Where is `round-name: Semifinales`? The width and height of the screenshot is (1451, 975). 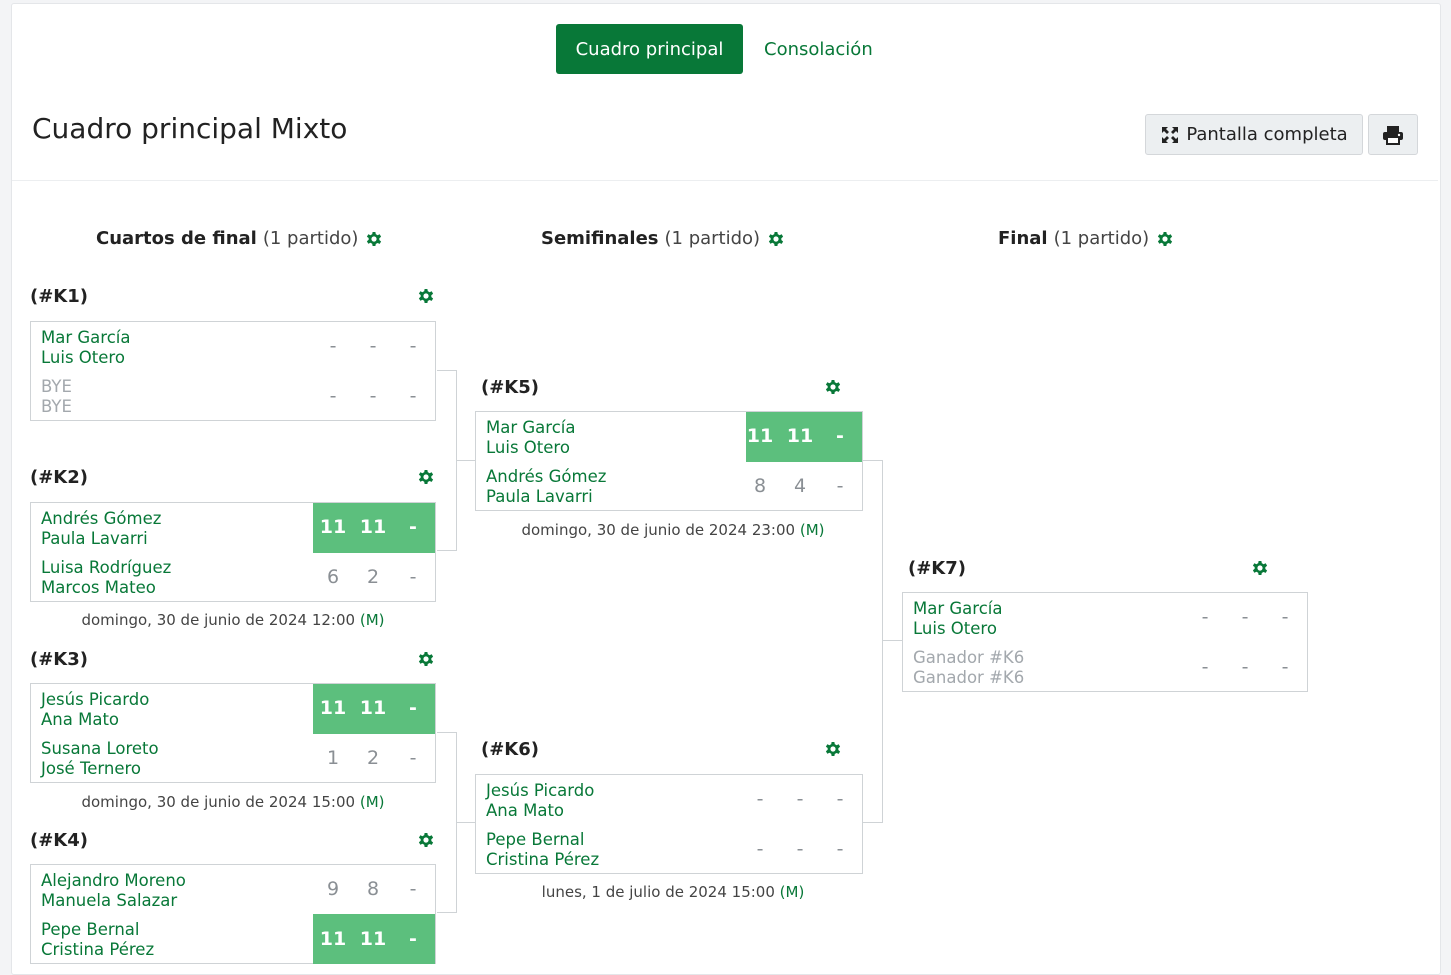
round-name: Semifinales is located at coordinates (600, 238).